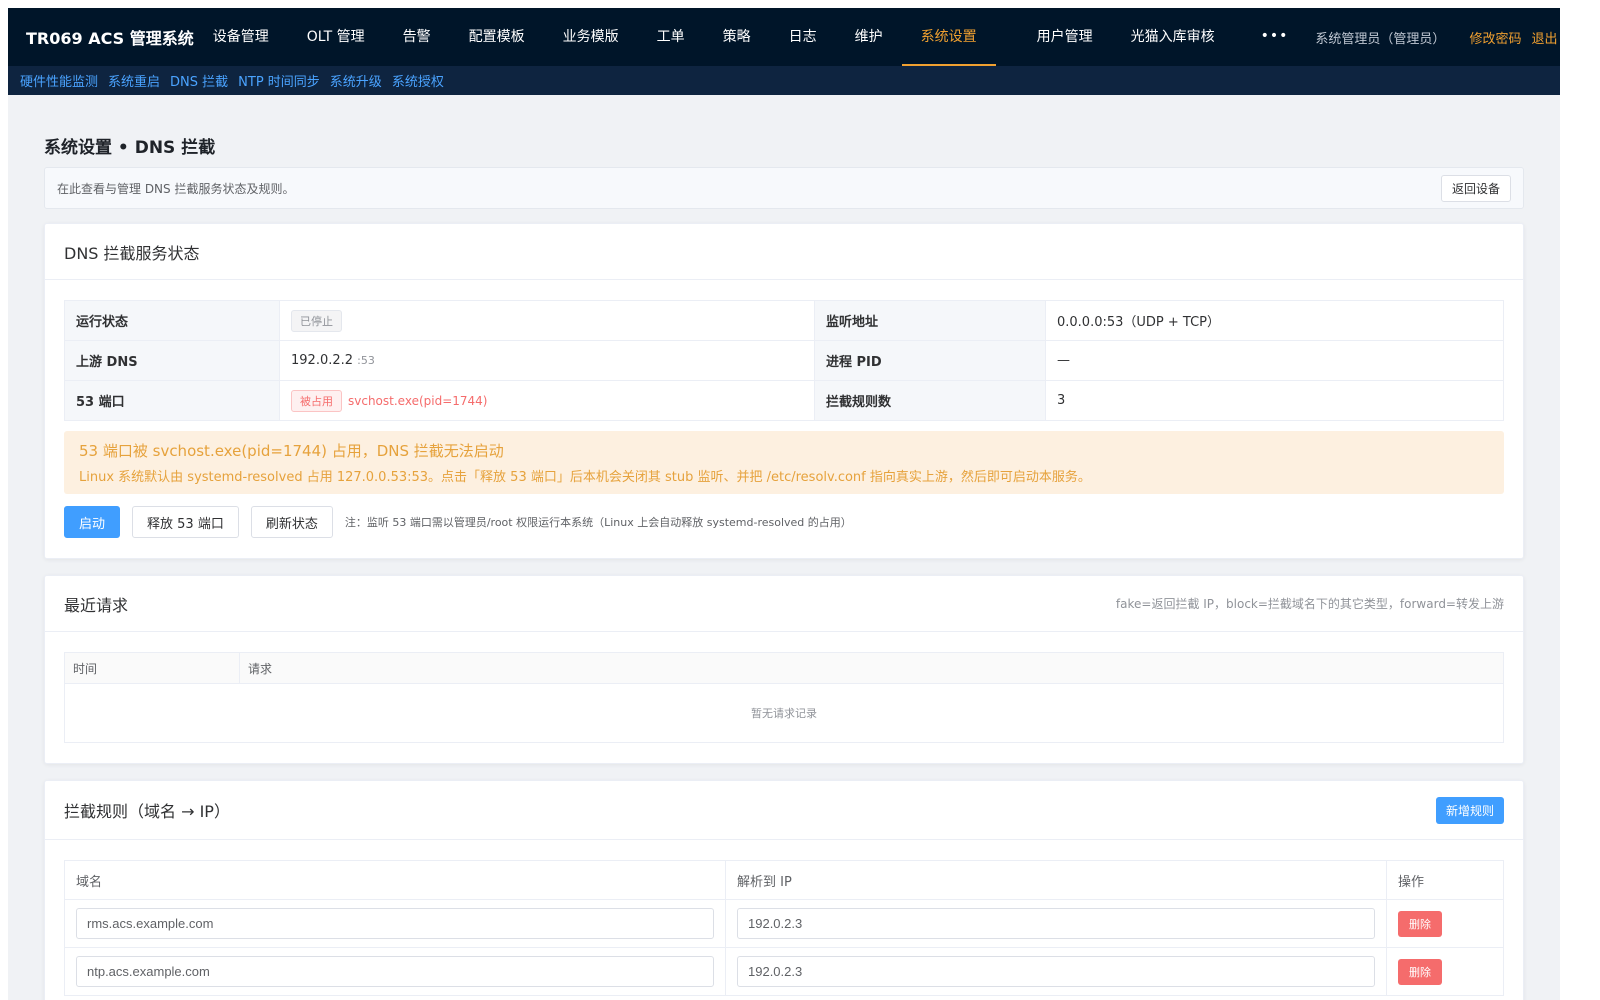  Describe the element at coordinates (671, 37) in the screenshot. I see `nav-work-orders: 工单` at that location.